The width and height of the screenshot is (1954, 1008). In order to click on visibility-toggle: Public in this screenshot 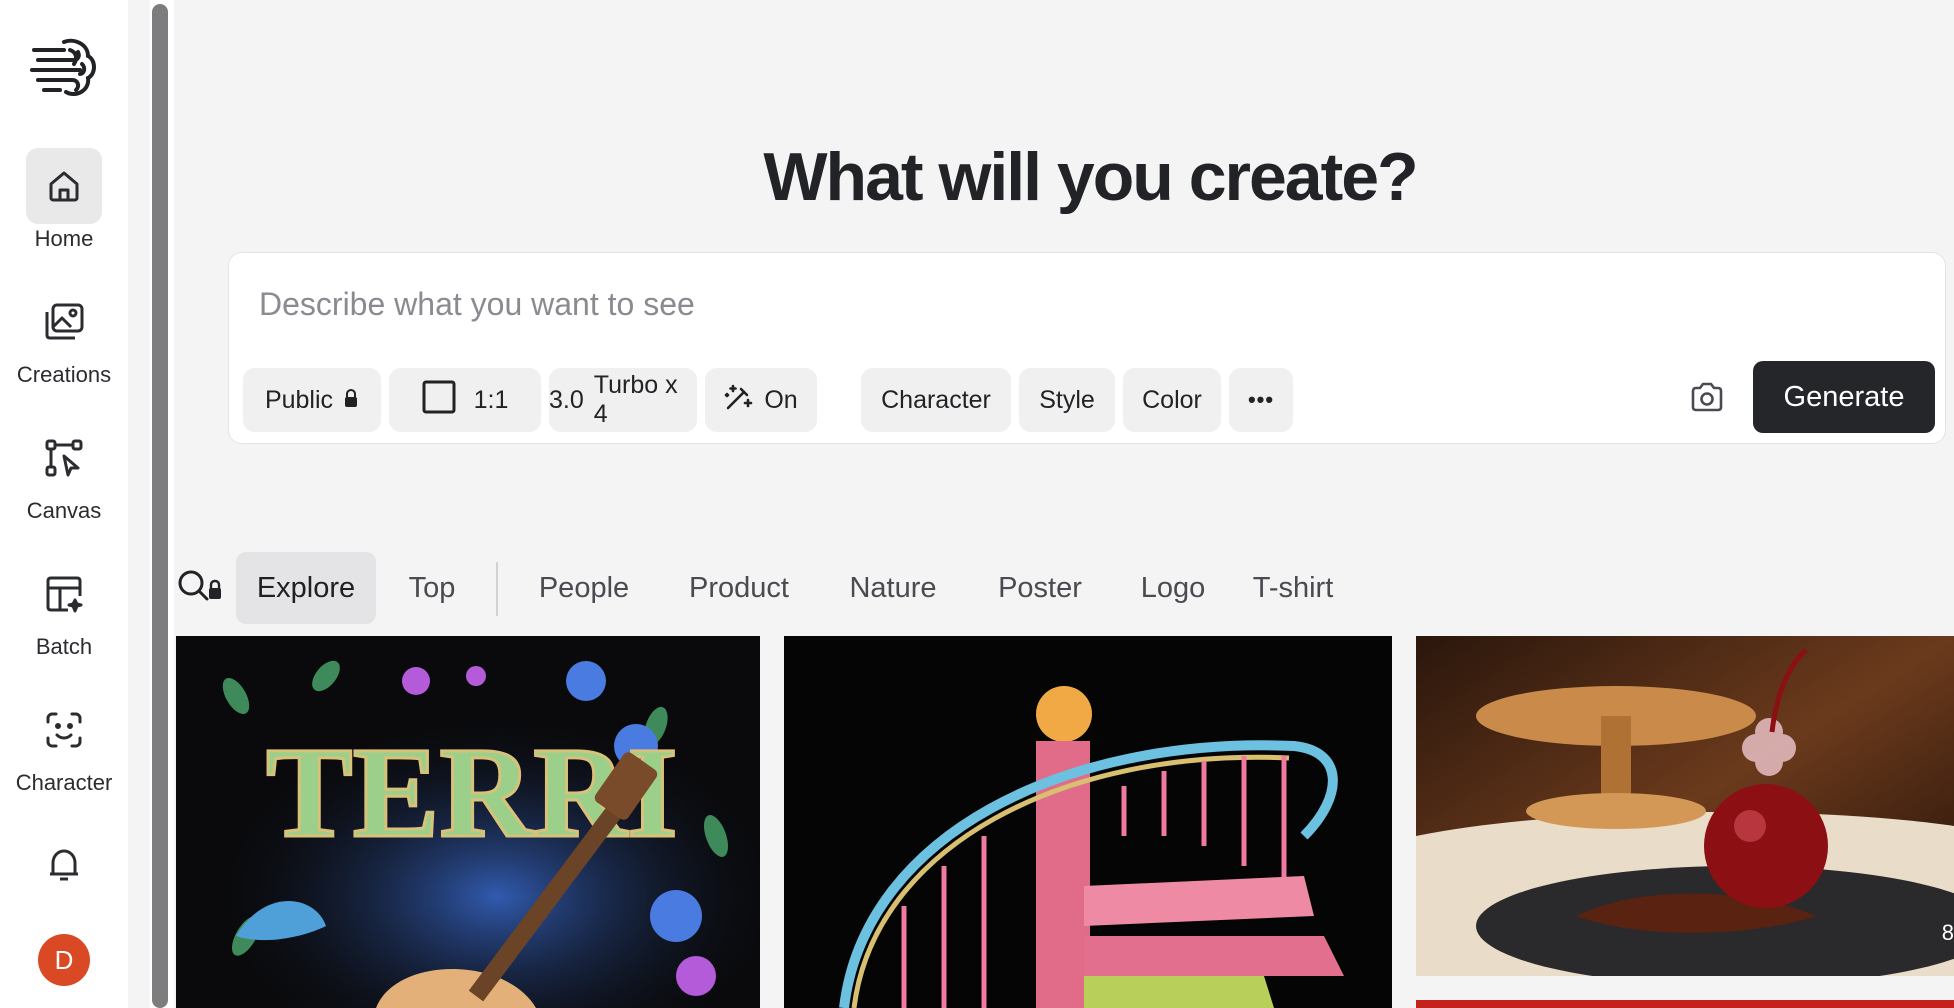, I will do `click(312, 400)`.